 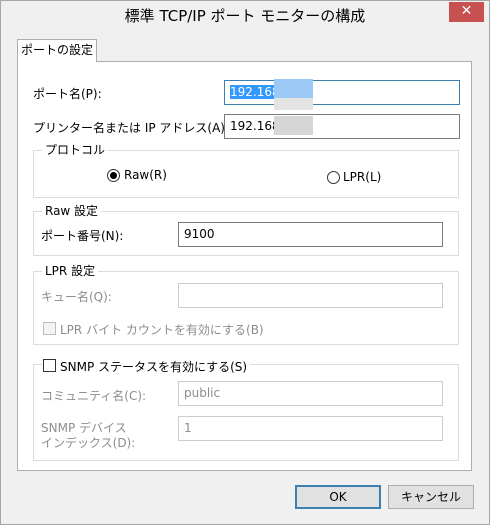 I want to click on title-bar: 標準 TCP/IP ポート モニターの構成 ✕, so click(x=245, y=16).